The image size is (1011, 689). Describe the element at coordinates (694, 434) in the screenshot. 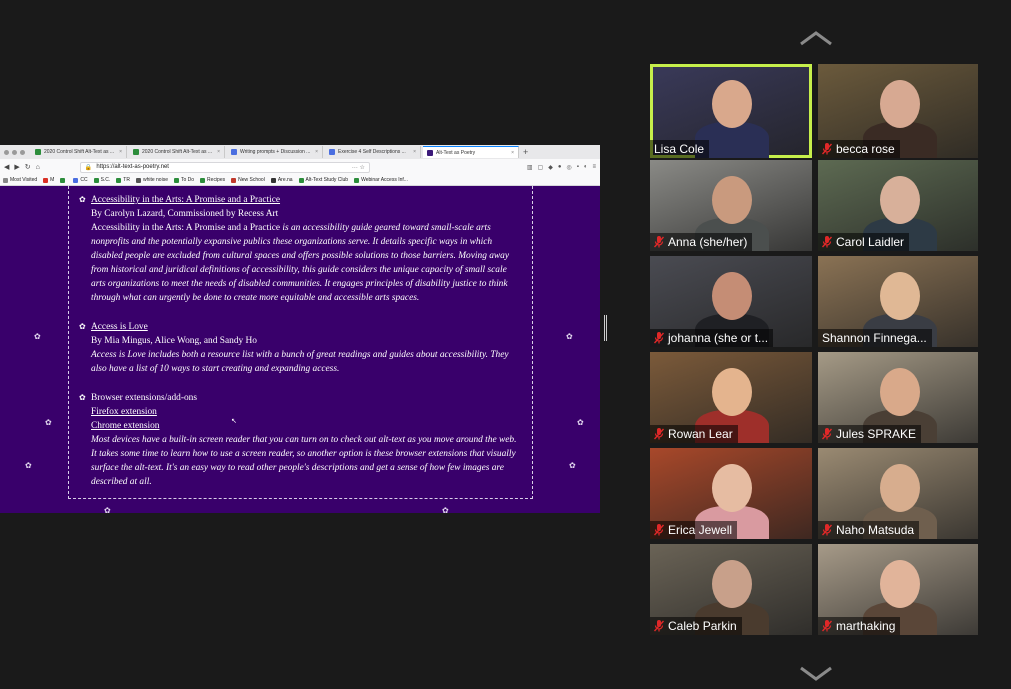

I see `participant-name-label: Rowan Lear` at that location.